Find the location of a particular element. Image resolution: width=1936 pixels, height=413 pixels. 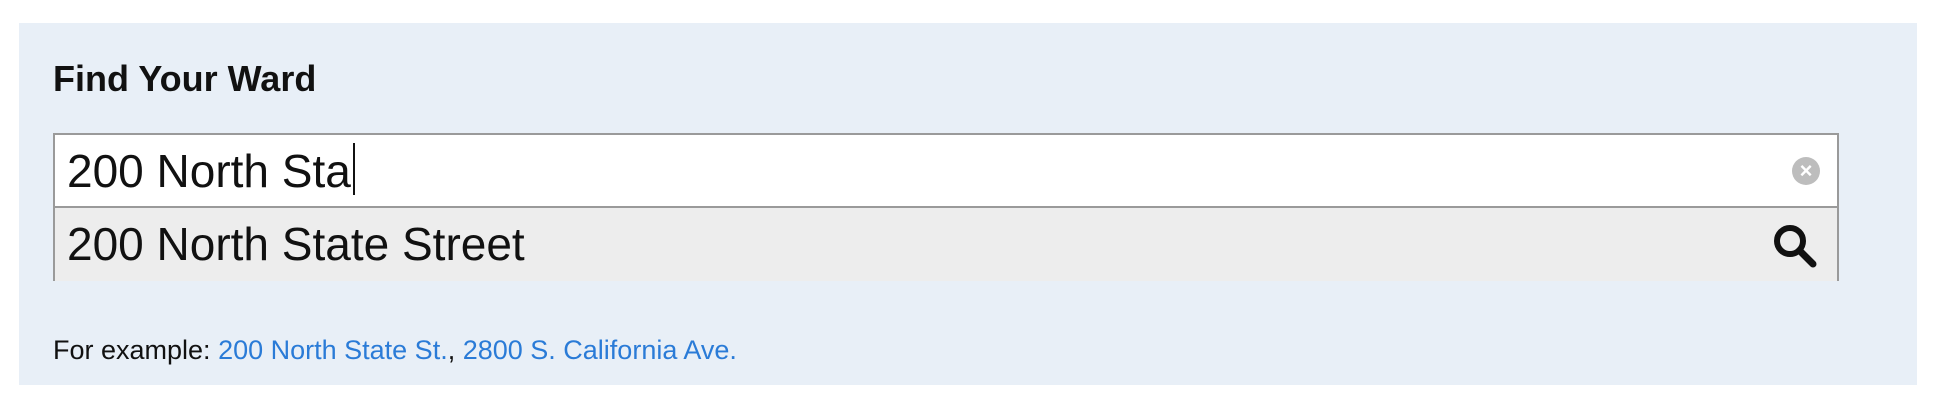

suggestion-label: 200 North State Street is located at coordinates (296, 244).